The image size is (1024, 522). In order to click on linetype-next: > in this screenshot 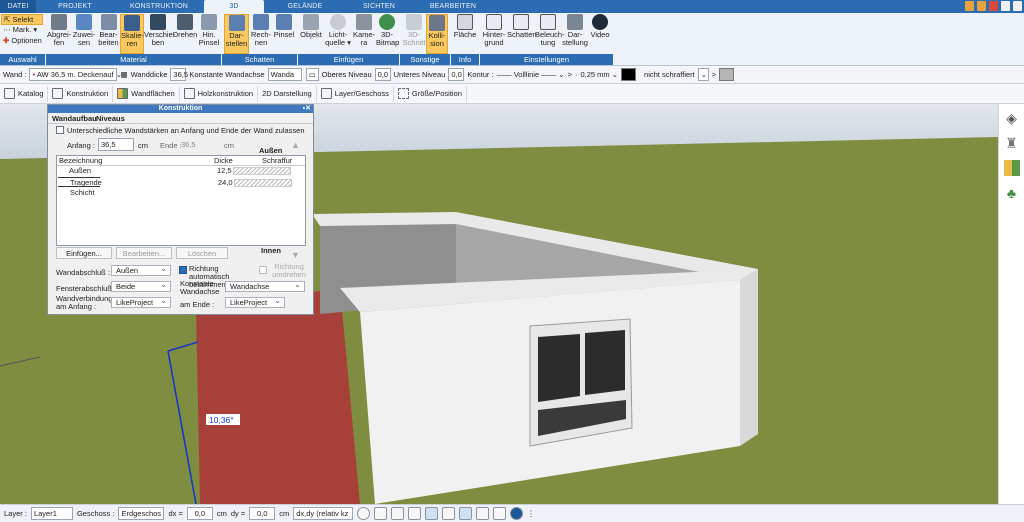, I will do `click(570, 74)`.